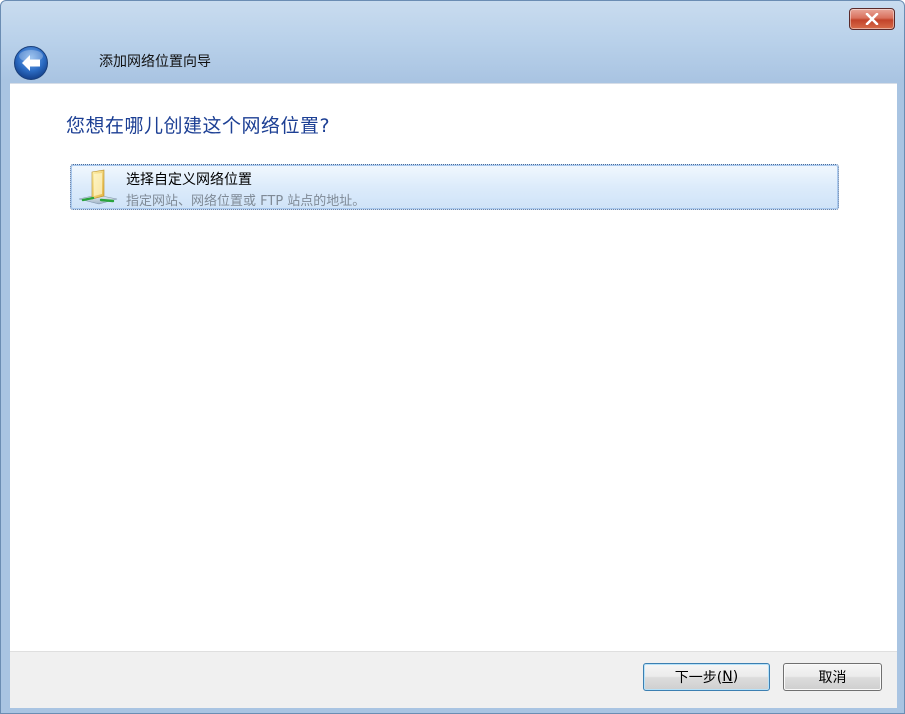 This screenshot has height=714, width=905. What do you see at coordinates (452, 60) in the screenshot?
I see `wizard-nav-bar: 添加网络位置向导` at bounding box center [452, 60].